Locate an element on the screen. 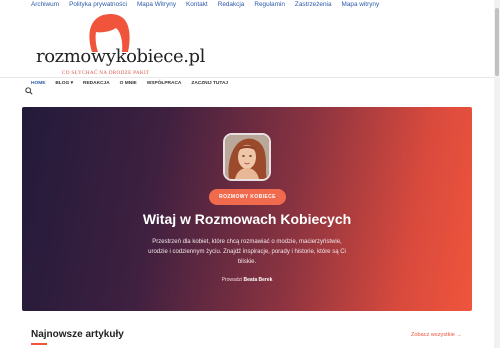 The image size is (500, 348). nav-zacznij-tutaj: ZACZNIJ TUTAJ is located at coordinates (209, 83).